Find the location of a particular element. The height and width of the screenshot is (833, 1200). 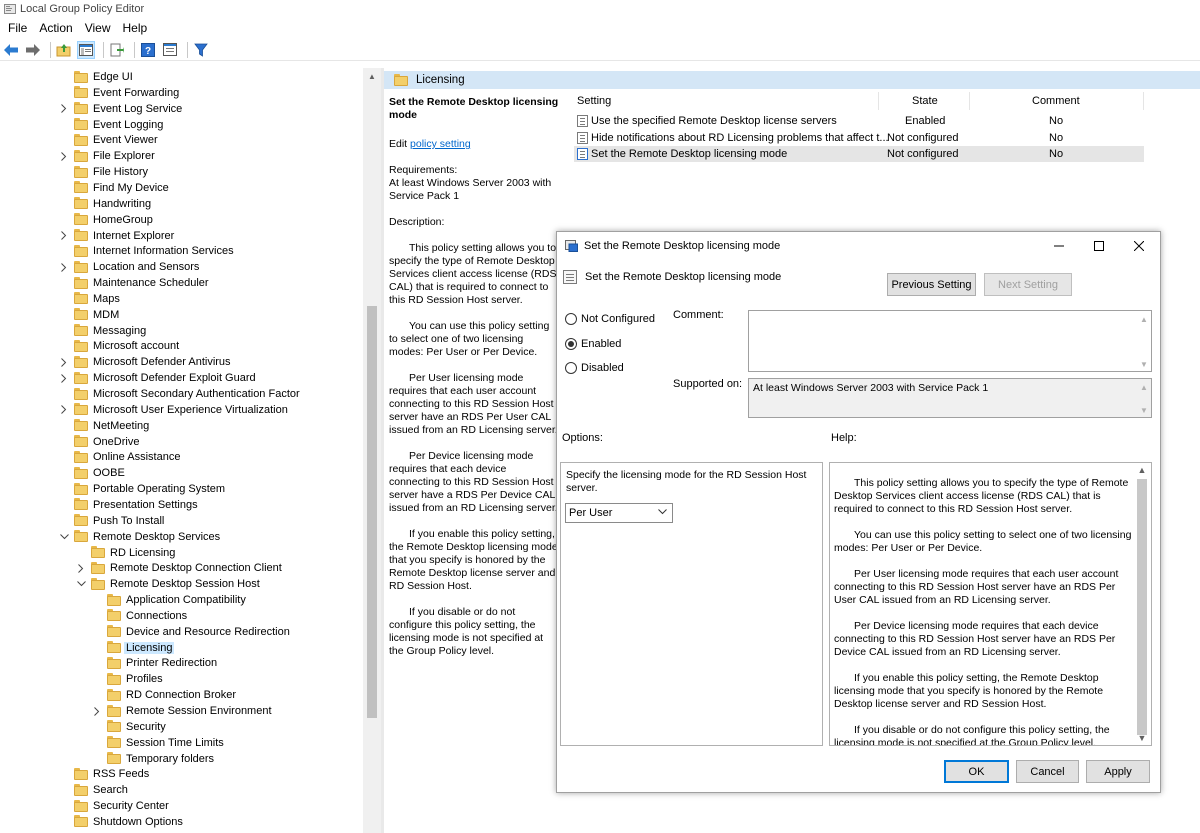

help-scrollbar-thumb is located at coordinates (1142, 607).